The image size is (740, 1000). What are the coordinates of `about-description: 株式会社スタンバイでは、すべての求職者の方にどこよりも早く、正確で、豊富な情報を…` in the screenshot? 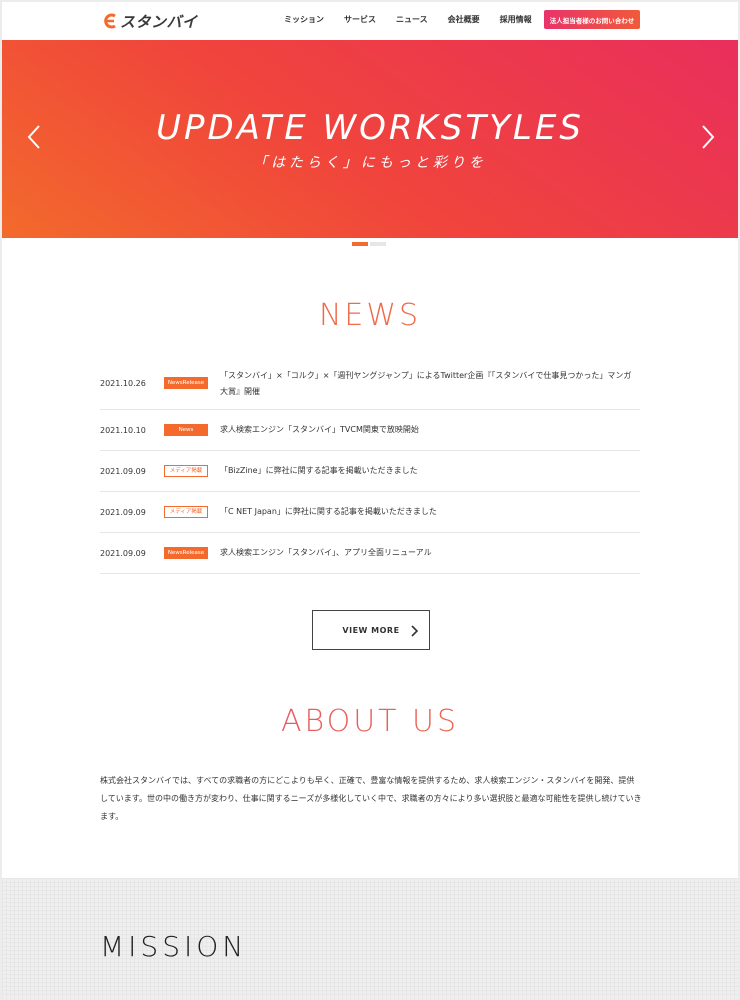 It's located at (371, 798).